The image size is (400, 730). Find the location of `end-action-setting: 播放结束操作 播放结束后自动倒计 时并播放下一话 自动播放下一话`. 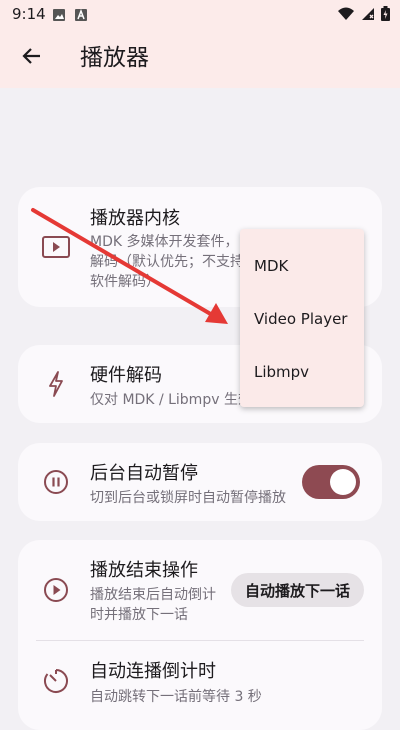

end-action-setting: 播放结束操作 播放结束后自动倒计 时并播放下一话 自动播放下一话 is located at coordinates (200, 590).